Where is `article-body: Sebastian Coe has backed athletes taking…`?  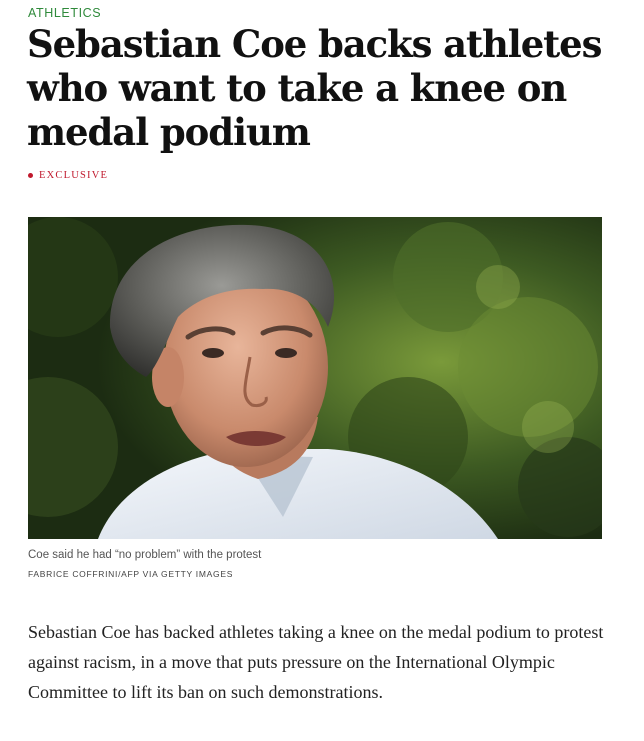 article-body: Sebastian Coe has backed athletes taking… is located at coordinates (316, 662).